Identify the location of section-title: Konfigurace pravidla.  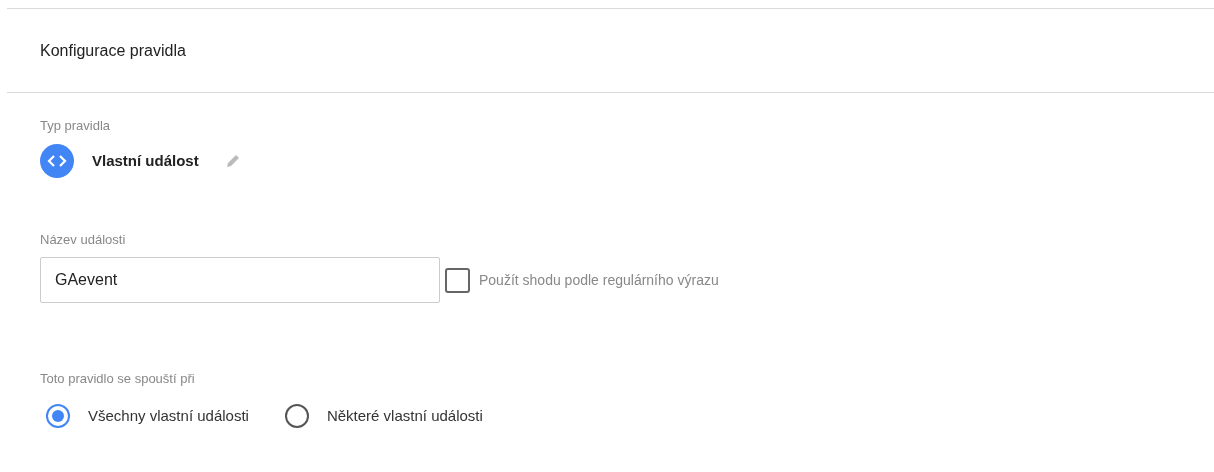
(113, 50).